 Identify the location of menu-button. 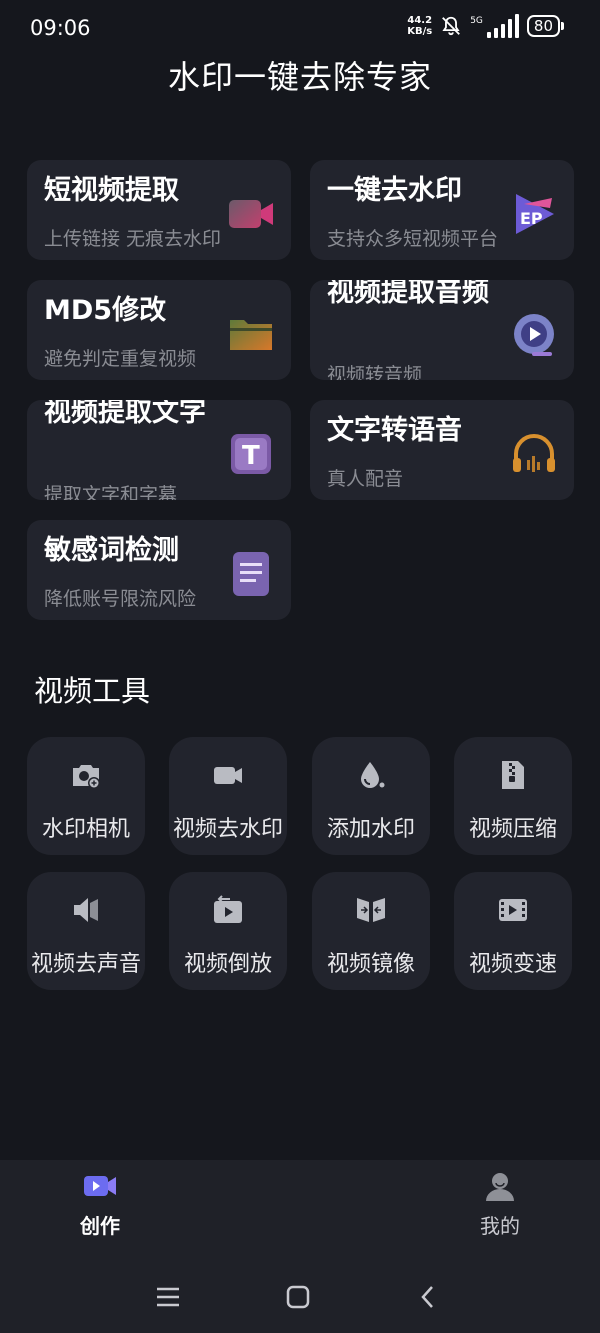
(168, 1297).